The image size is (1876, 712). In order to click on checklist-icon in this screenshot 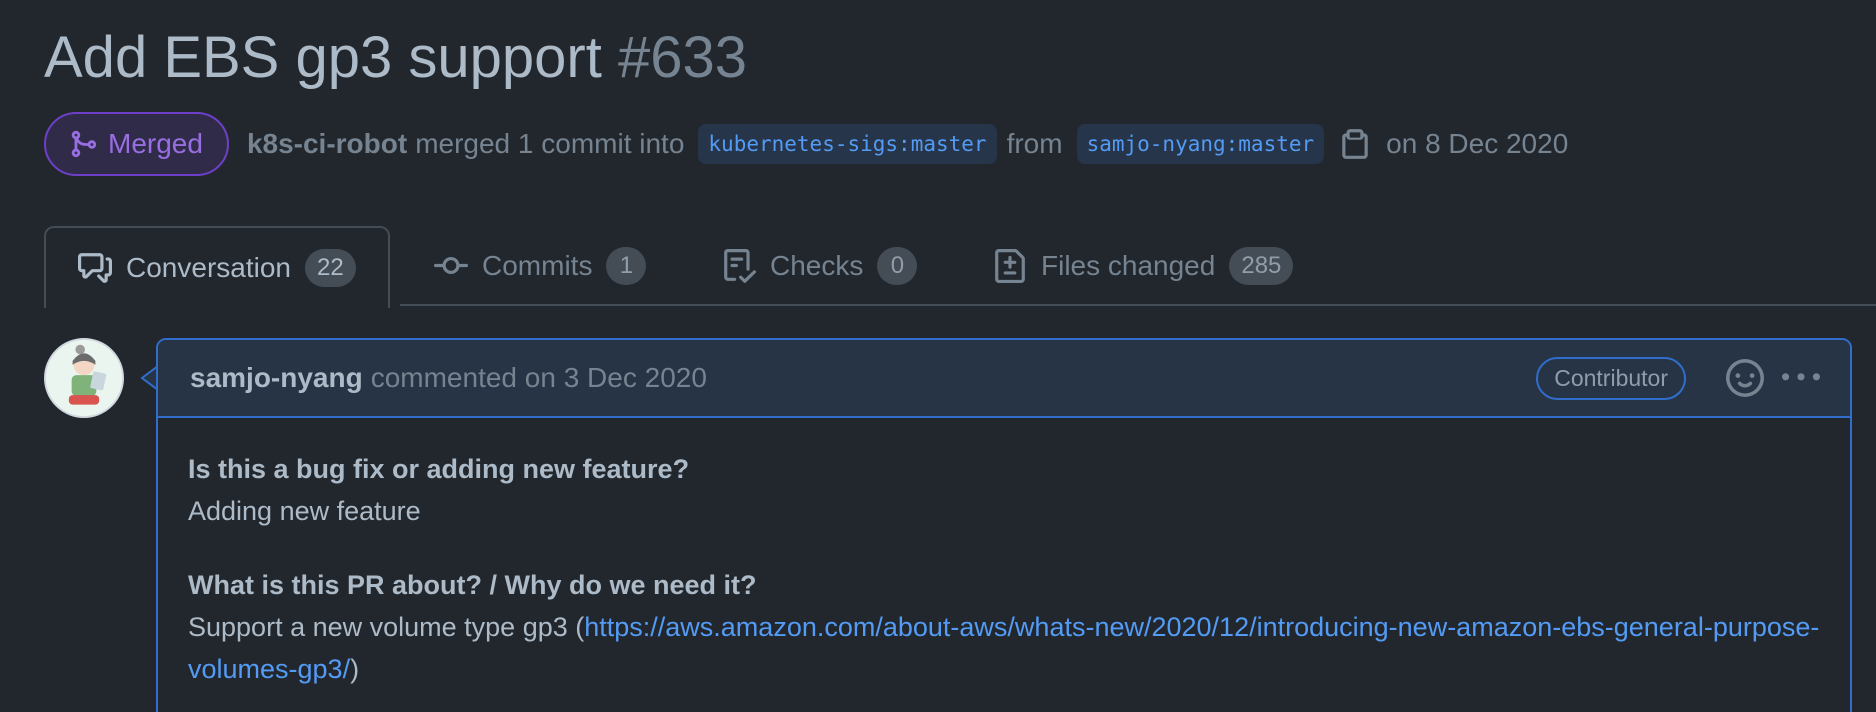, I will do `click(740, 266)`.